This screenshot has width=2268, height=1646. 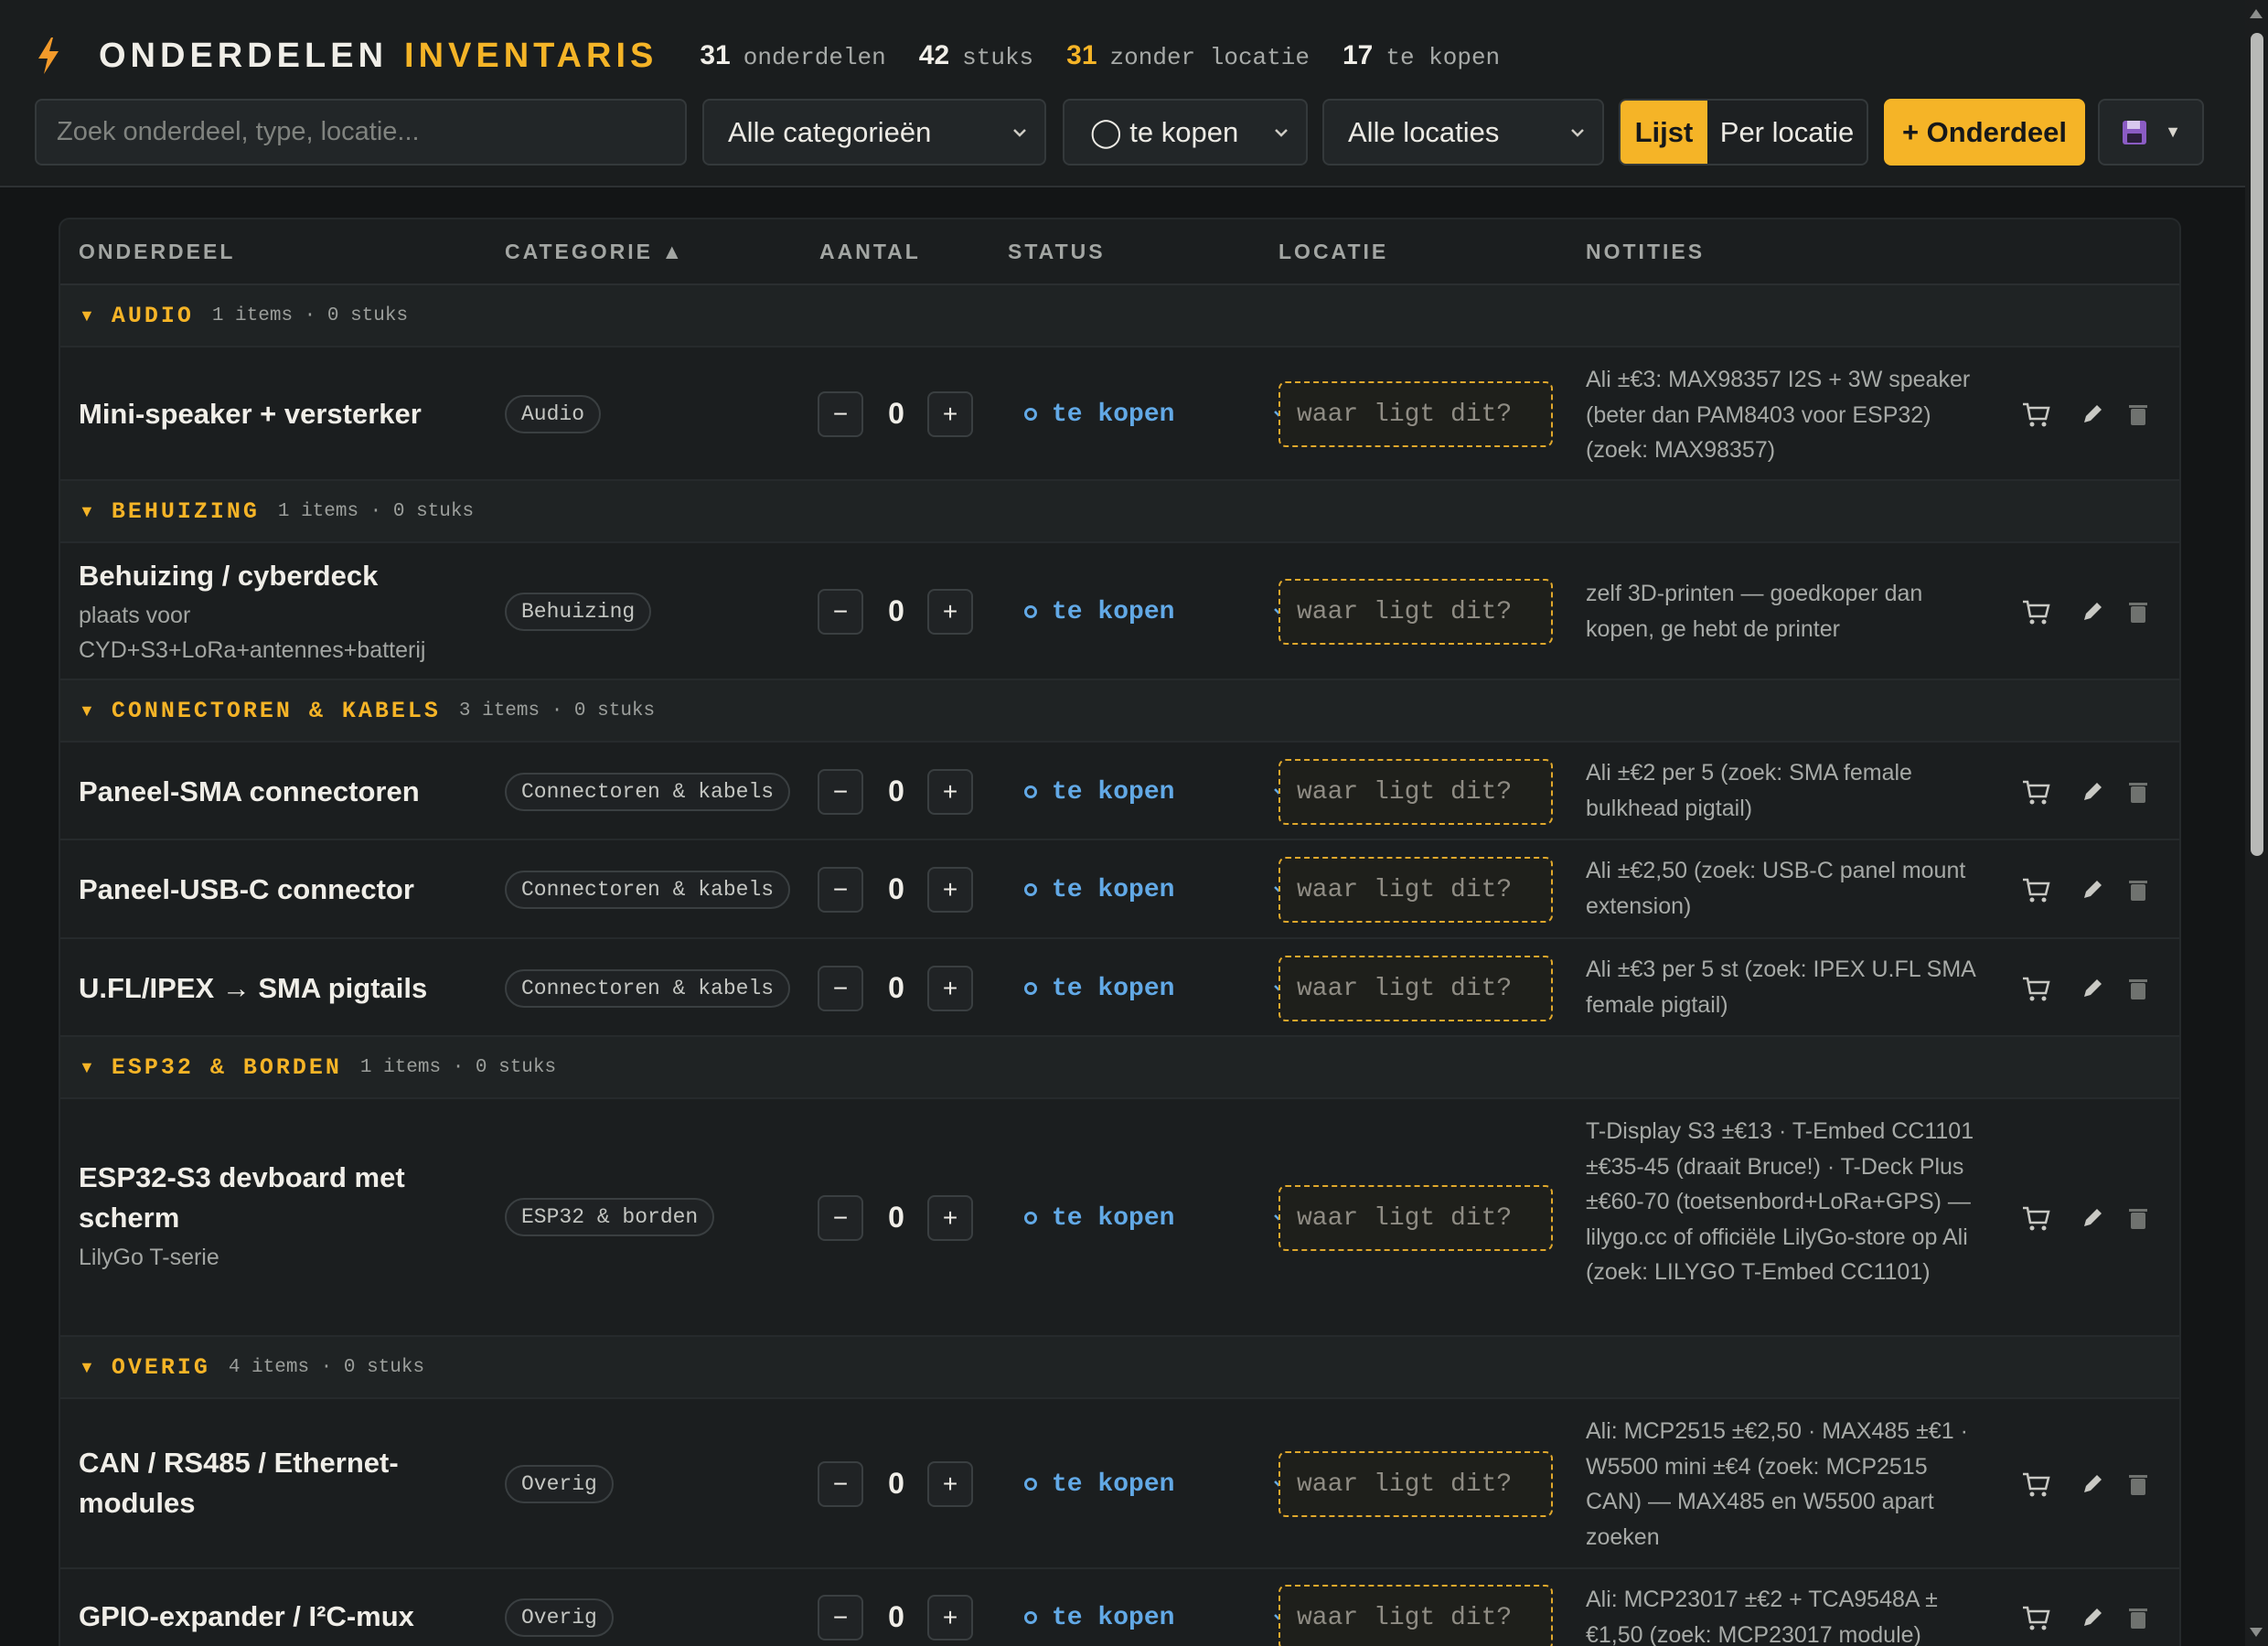 I want to click on column-header: STATUS, so click(x=1057, y=252).